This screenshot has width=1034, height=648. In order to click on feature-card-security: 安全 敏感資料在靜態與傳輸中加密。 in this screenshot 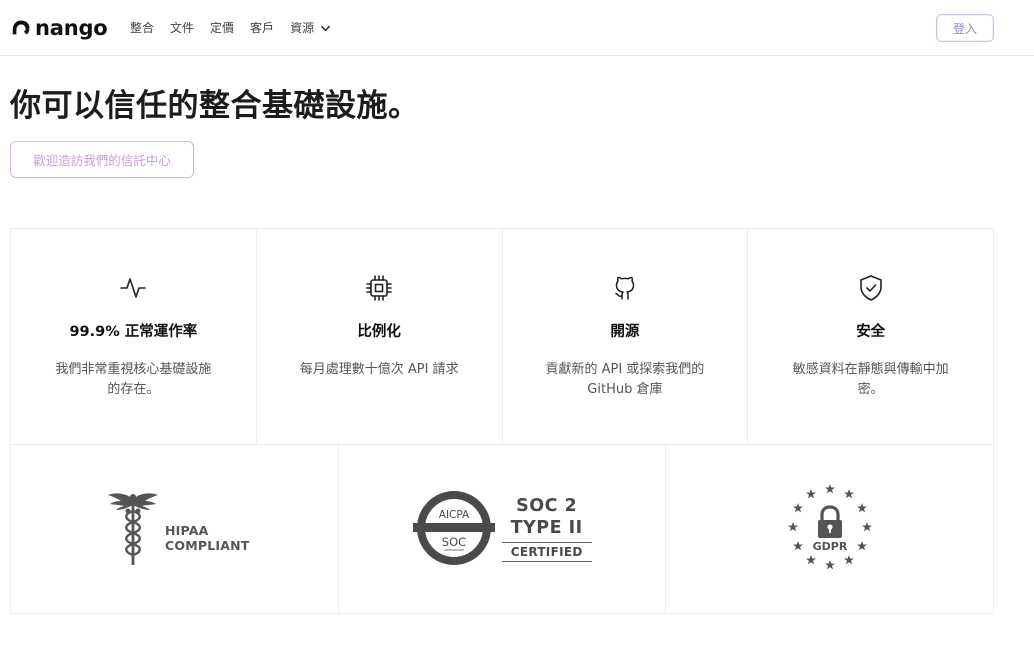, I will do `click(871, 337)`.